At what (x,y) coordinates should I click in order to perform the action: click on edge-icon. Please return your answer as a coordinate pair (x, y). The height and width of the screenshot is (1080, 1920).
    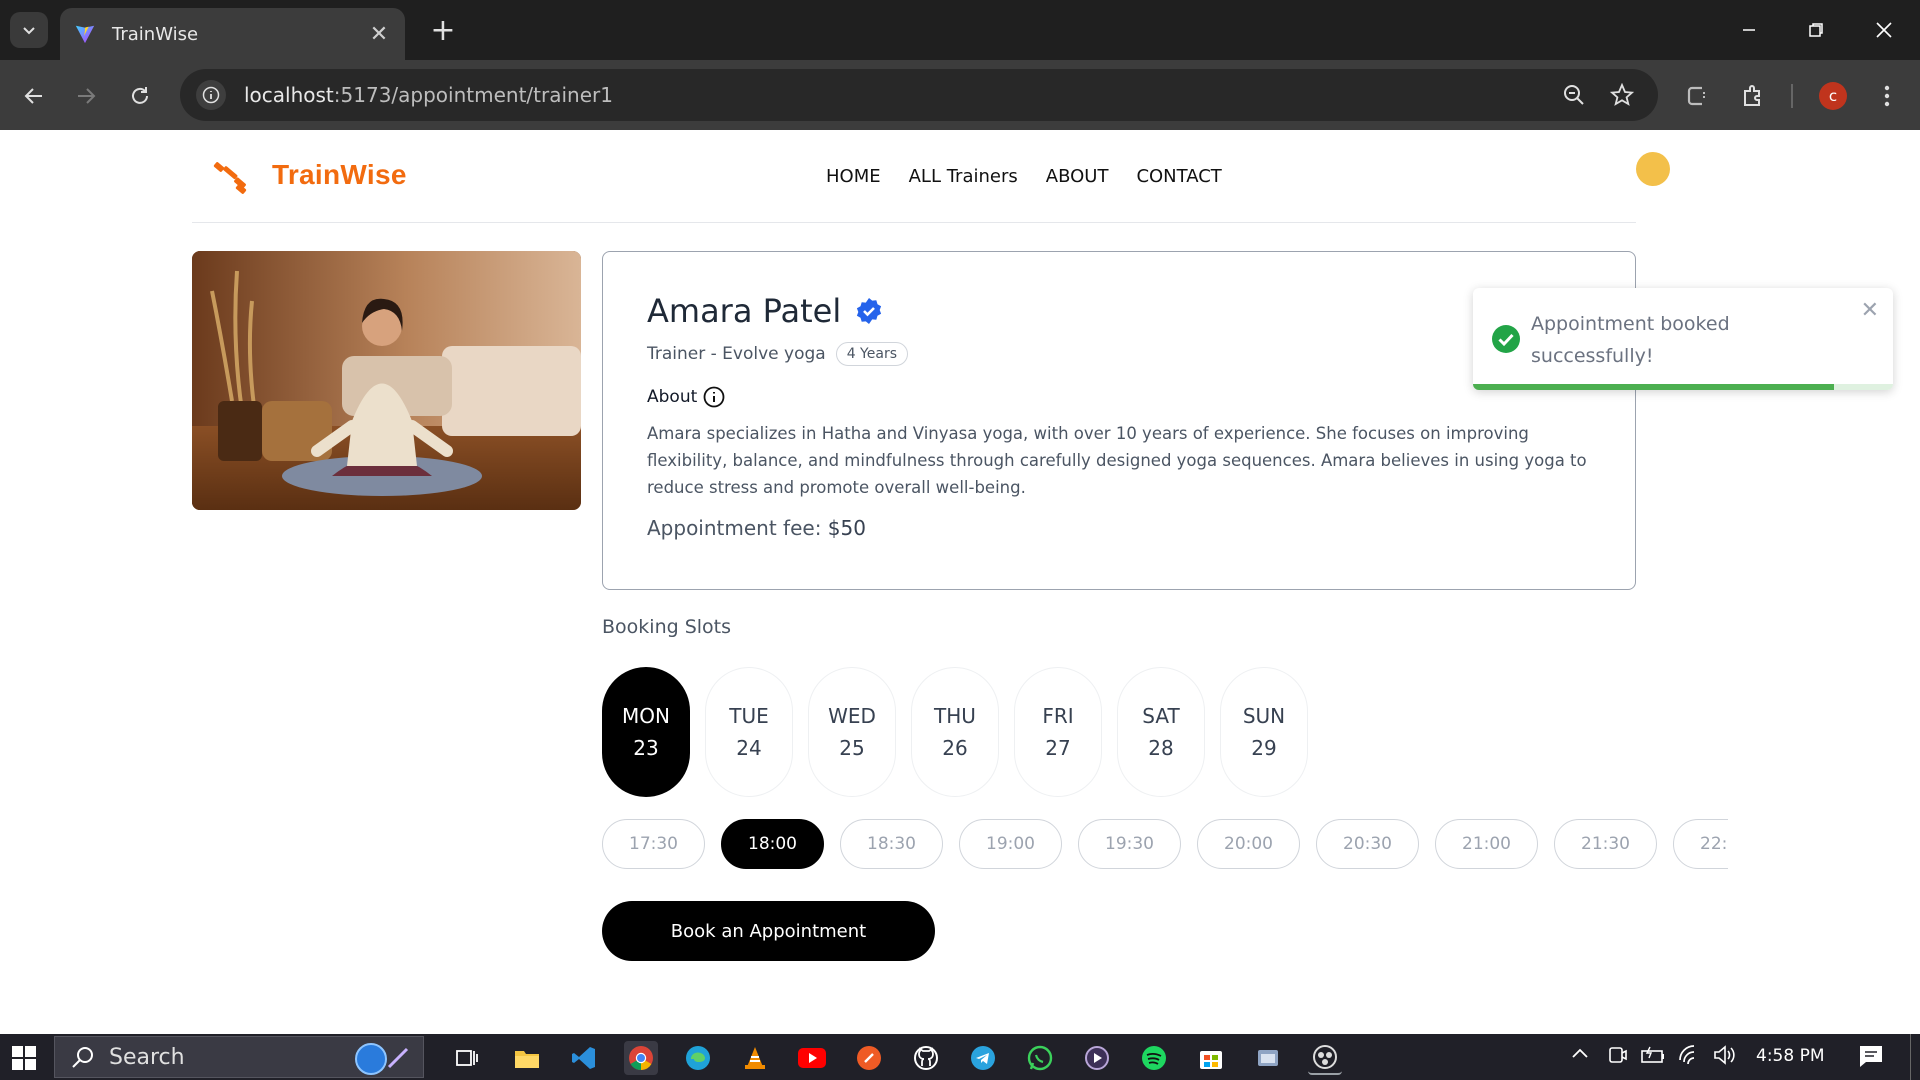
    Looking at the image, I should click on (698, 1058).